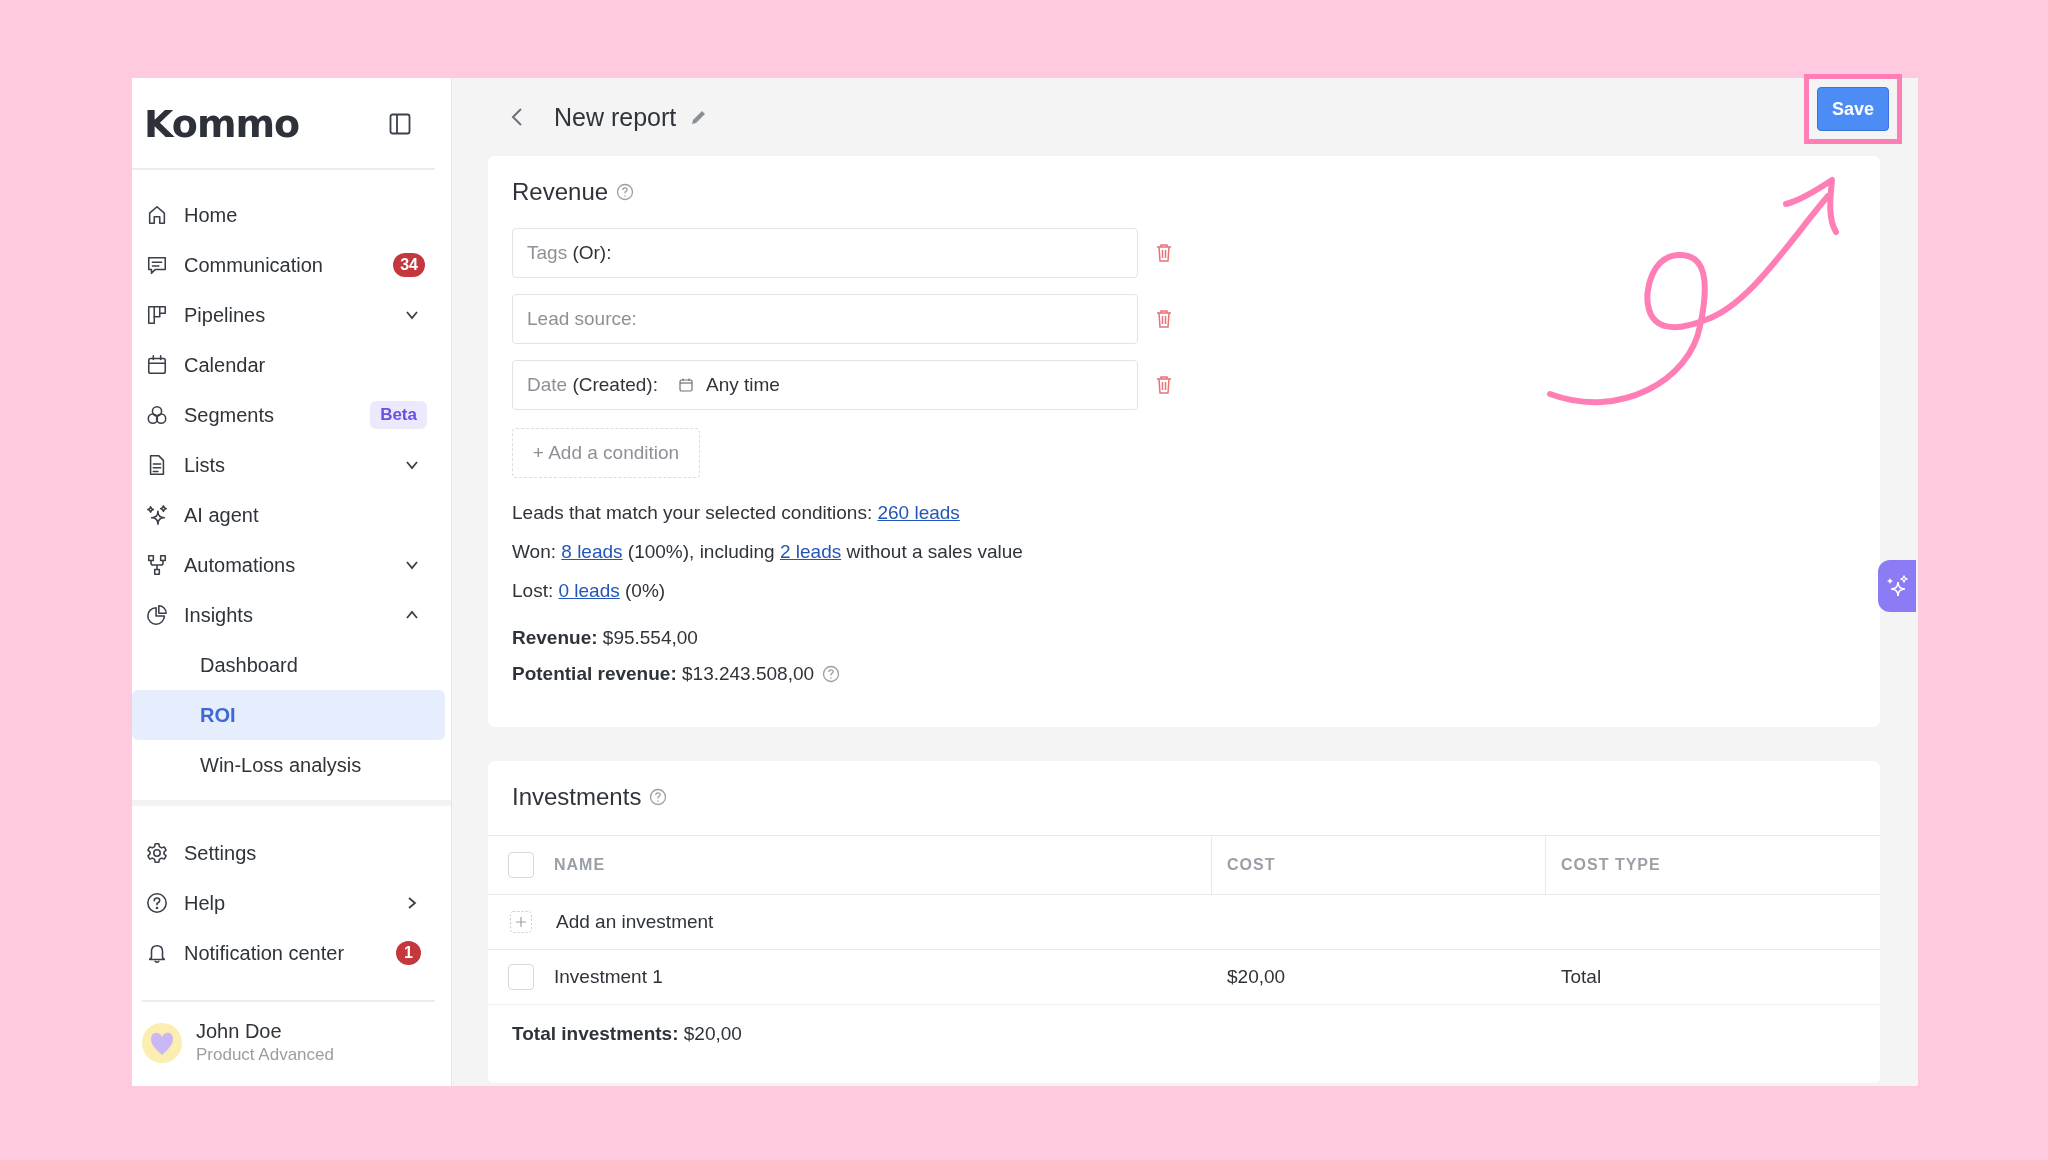 This screenshot has height=1160, width=2048. What do you see at coordinates (288, 853) in the screenshot?
I see `nav-item: Settings` at bounding box center [288, 853].